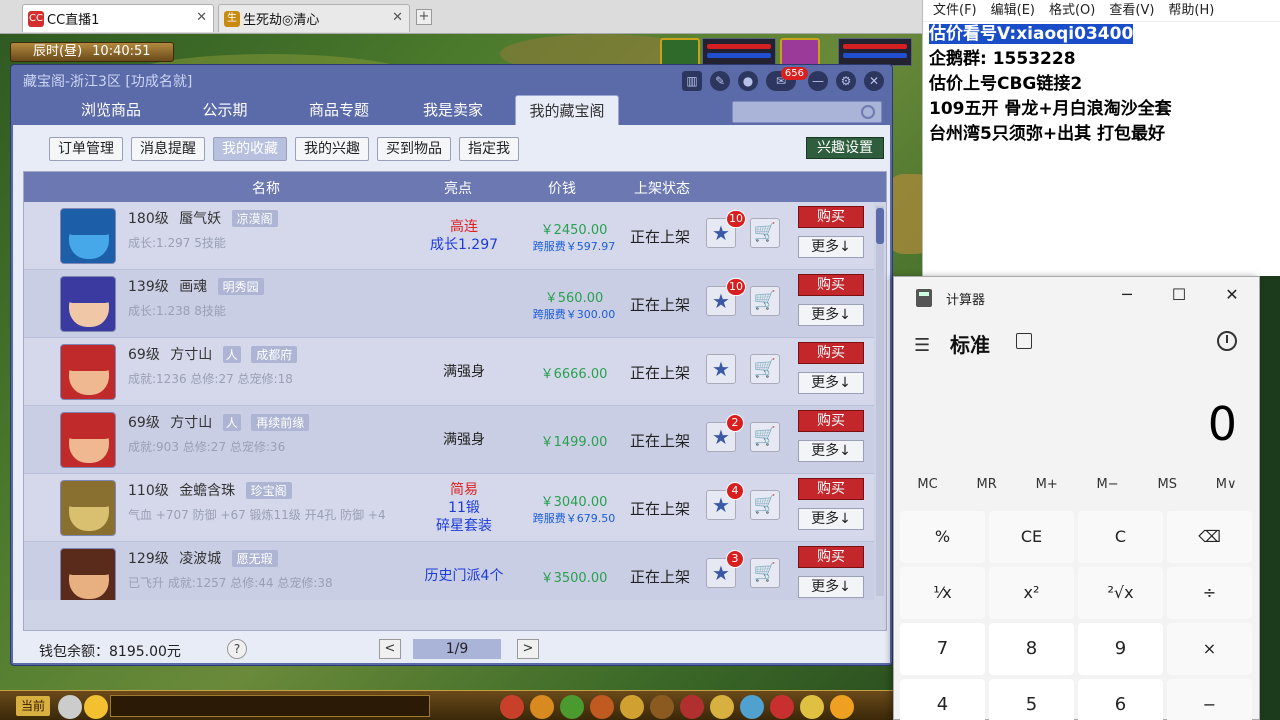 Image resolution: width=1280 pixels, height=720 pixels. What do you see at coordinates (314, 18) in the screenshot?
I see `browser-tab-2: 生 生死劫◎清心 ✕` at bounding box center [314, 18].